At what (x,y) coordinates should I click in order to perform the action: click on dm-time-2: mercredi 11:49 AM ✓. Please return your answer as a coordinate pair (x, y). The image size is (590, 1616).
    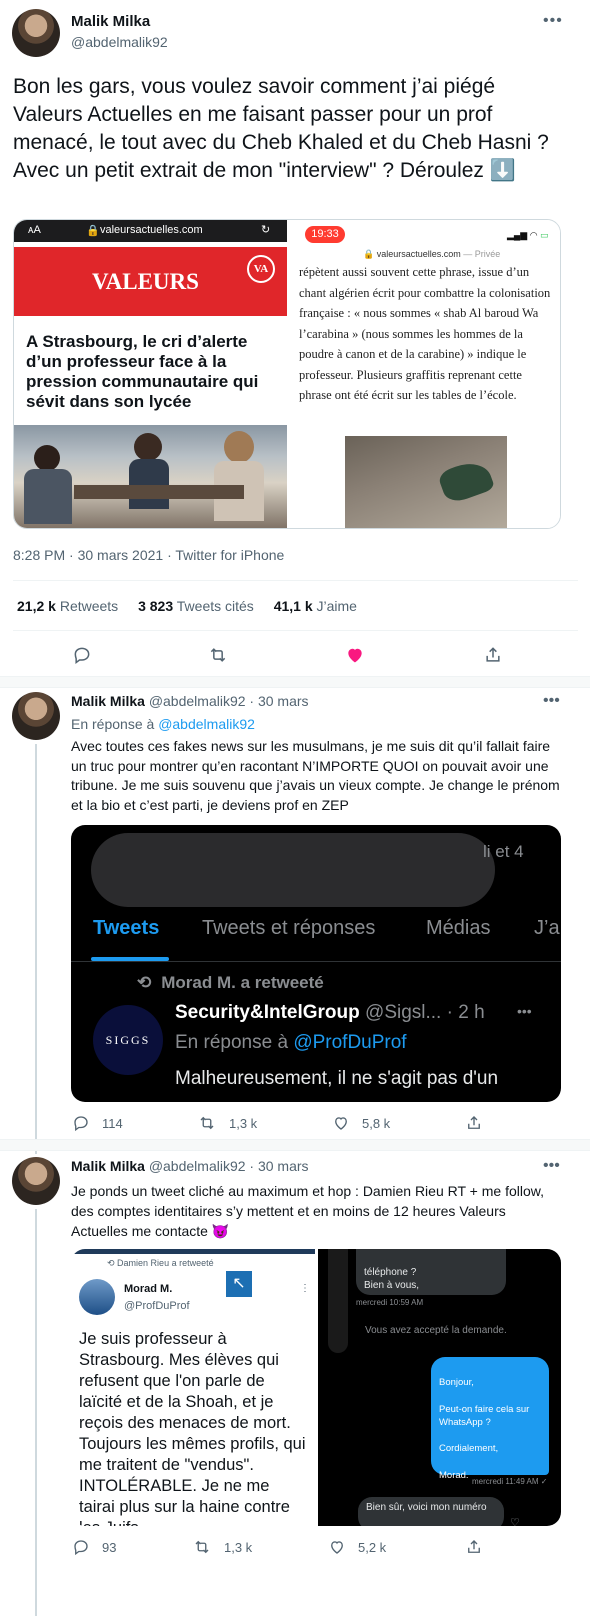
    Looking at the image, I should click on (510, 1481).